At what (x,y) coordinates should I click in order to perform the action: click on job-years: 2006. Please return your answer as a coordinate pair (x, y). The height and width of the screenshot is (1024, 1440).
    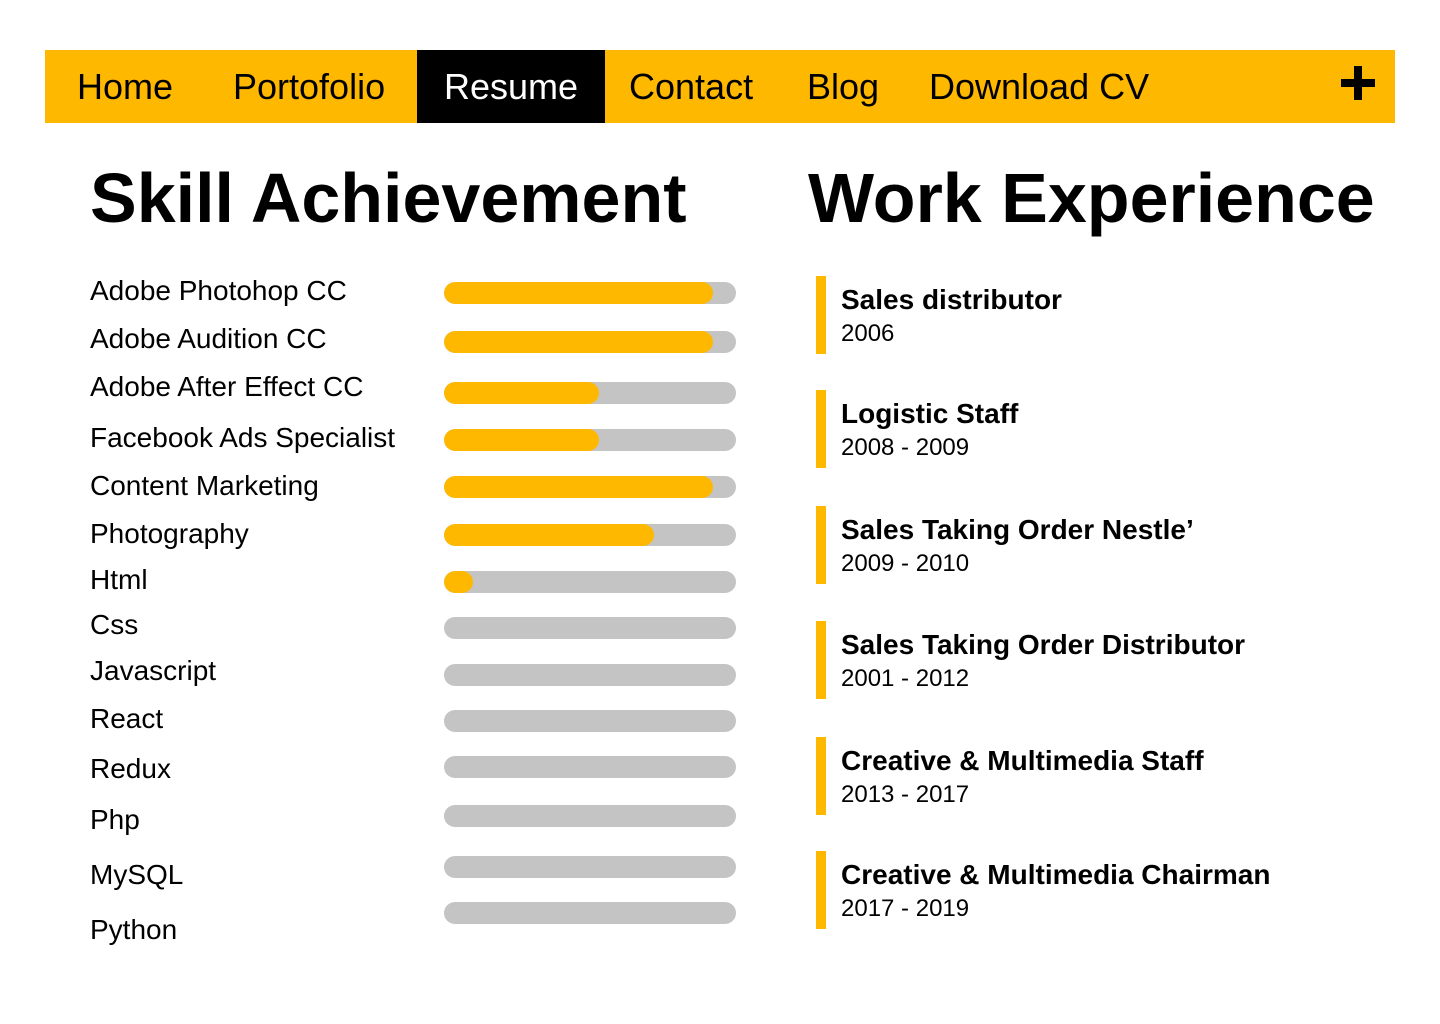
    Looking at the image, I should click on (868, 333).